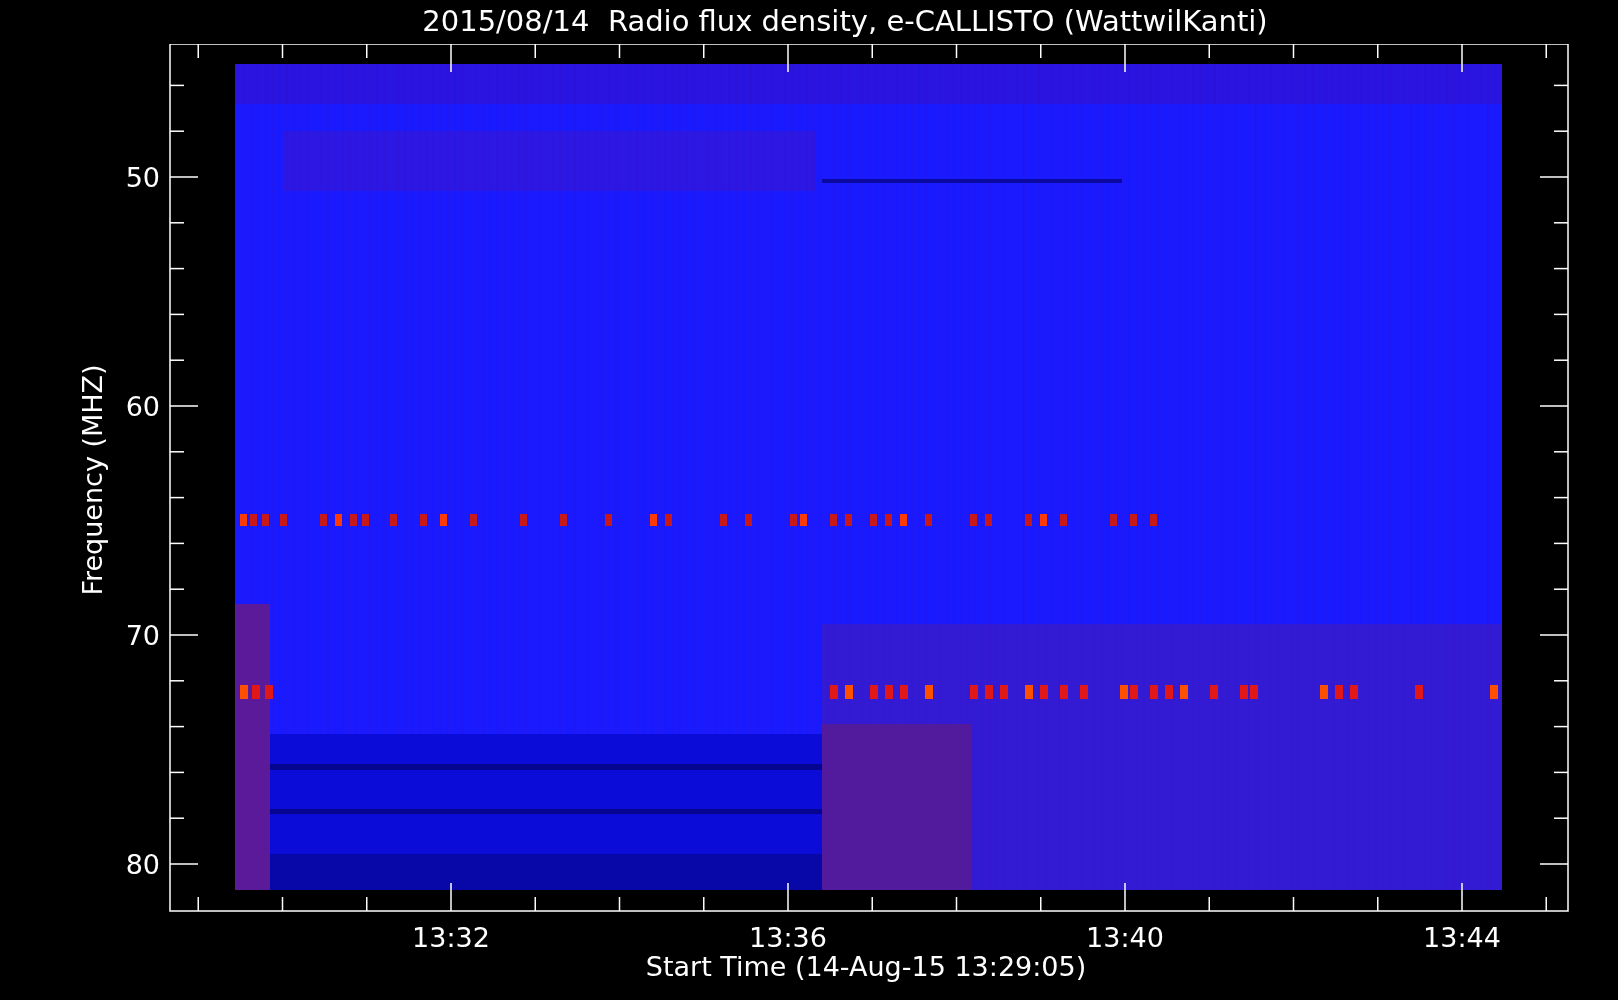 This screenshot has height=1000, width=1618. What do you see at coordinates (142, 864) in the screenshot?
I see `y-tick-label: 80` at bounding box center [142, 864].